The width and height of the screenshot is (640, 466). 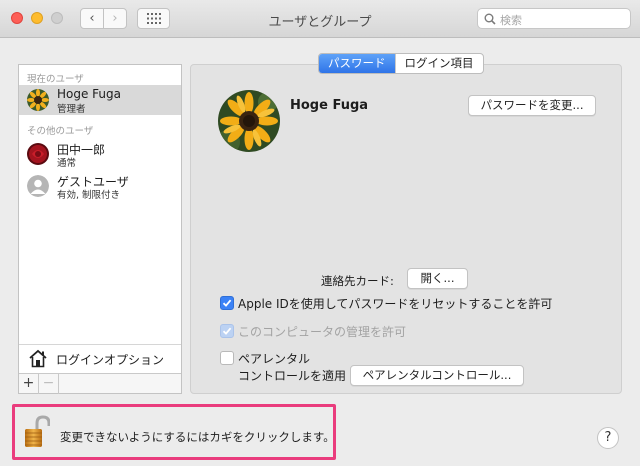 I want to click on rose-avatar-icon, so click(x=38, y=154).